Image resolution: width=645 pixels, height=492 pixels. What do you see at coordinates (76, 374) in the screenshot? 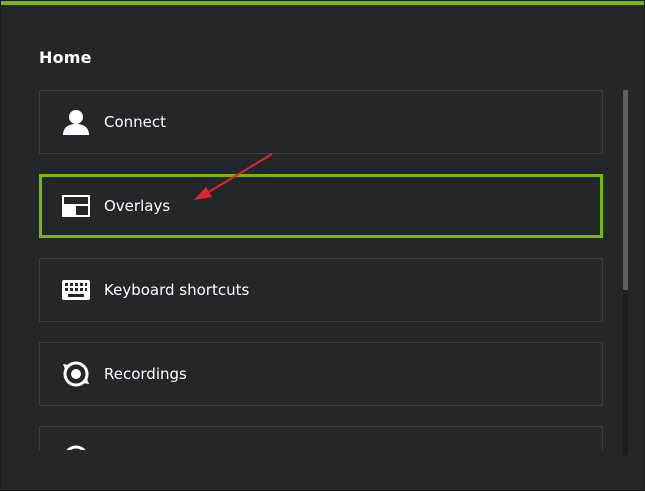
I see `recordings-icon` at bounding box center [76, 374].